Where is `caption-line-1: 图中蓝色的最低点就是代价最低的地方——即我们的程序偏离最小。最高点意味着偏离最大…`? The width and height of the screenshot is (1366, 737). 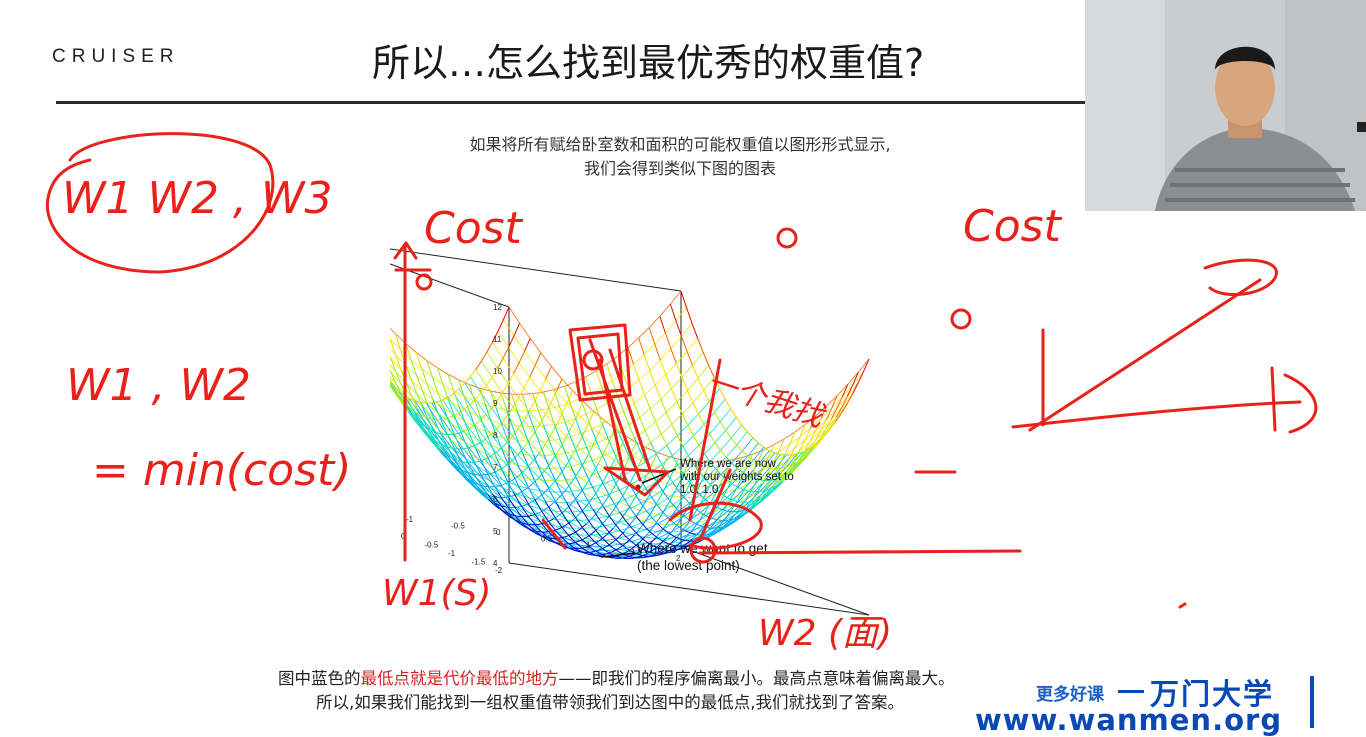
caption-line-1: 图中蓝色的最低点就是代价最低的地方——即我们的程序偏离最小。最高点意味着偏离最大… is located at coordinates (616, 677).